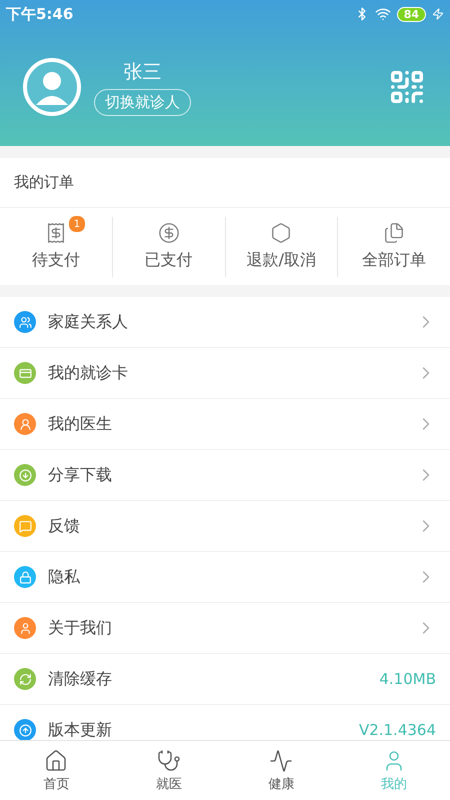  I want to click on battery-level: 84, so click(411, 14).